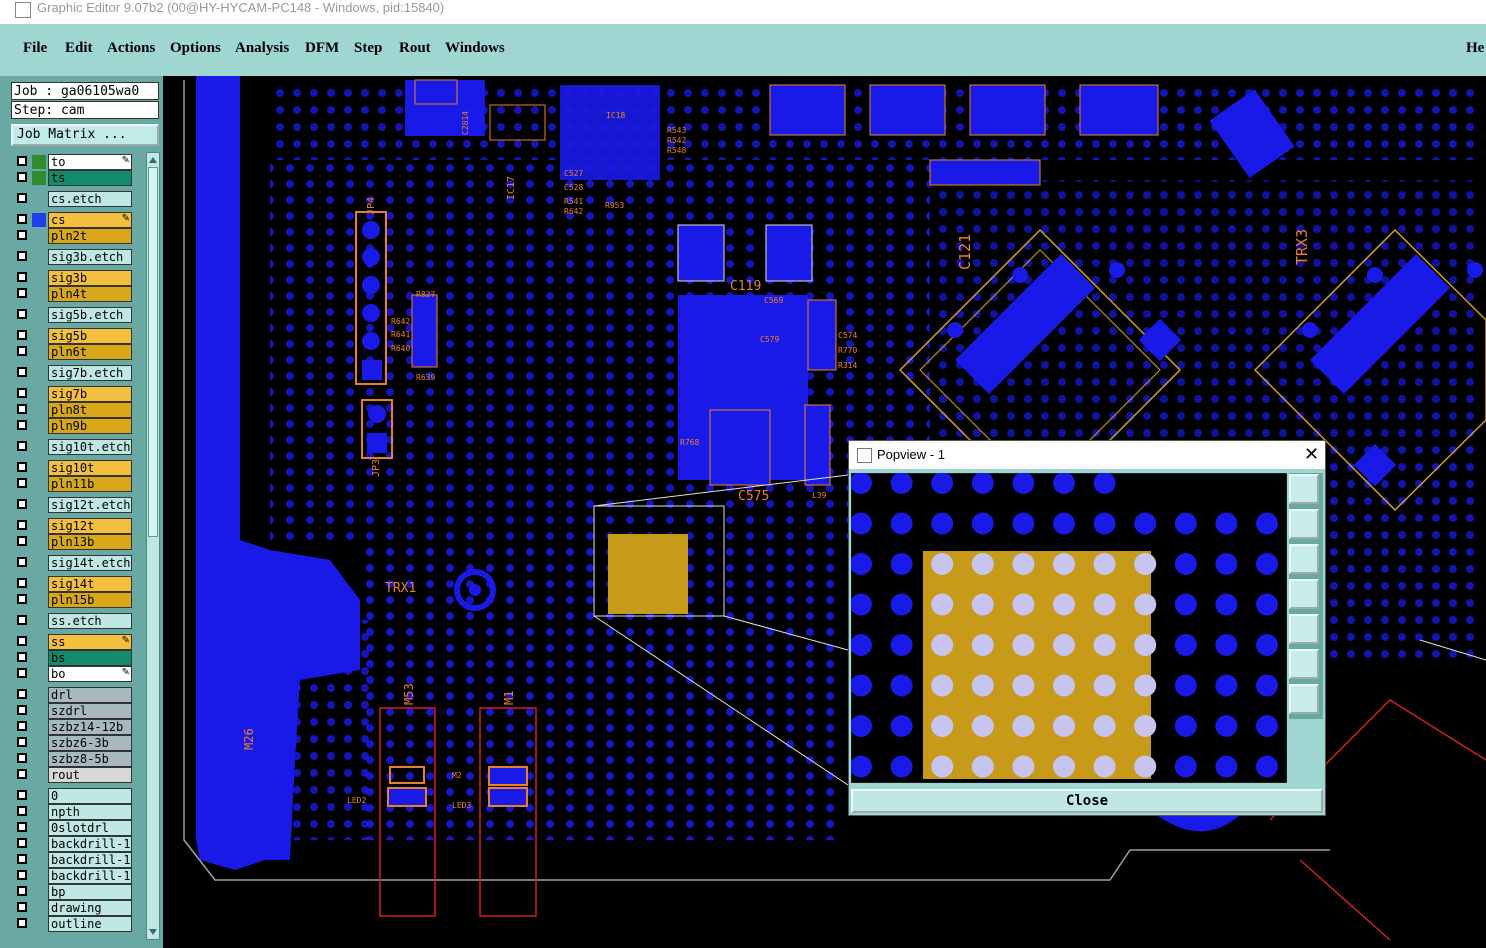  I want to click on svg-text: R953, so click(614, 205).